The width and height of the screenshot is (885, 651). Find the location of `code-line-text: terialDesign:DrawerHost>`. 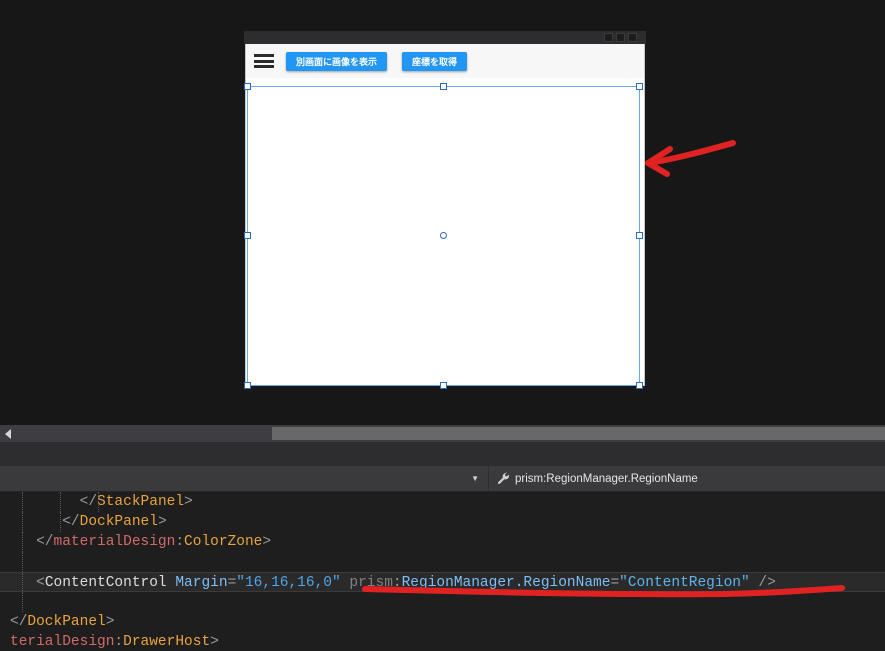

code-line-text: terialDesign:DrawerHost> is located at coordinates (109, 642).